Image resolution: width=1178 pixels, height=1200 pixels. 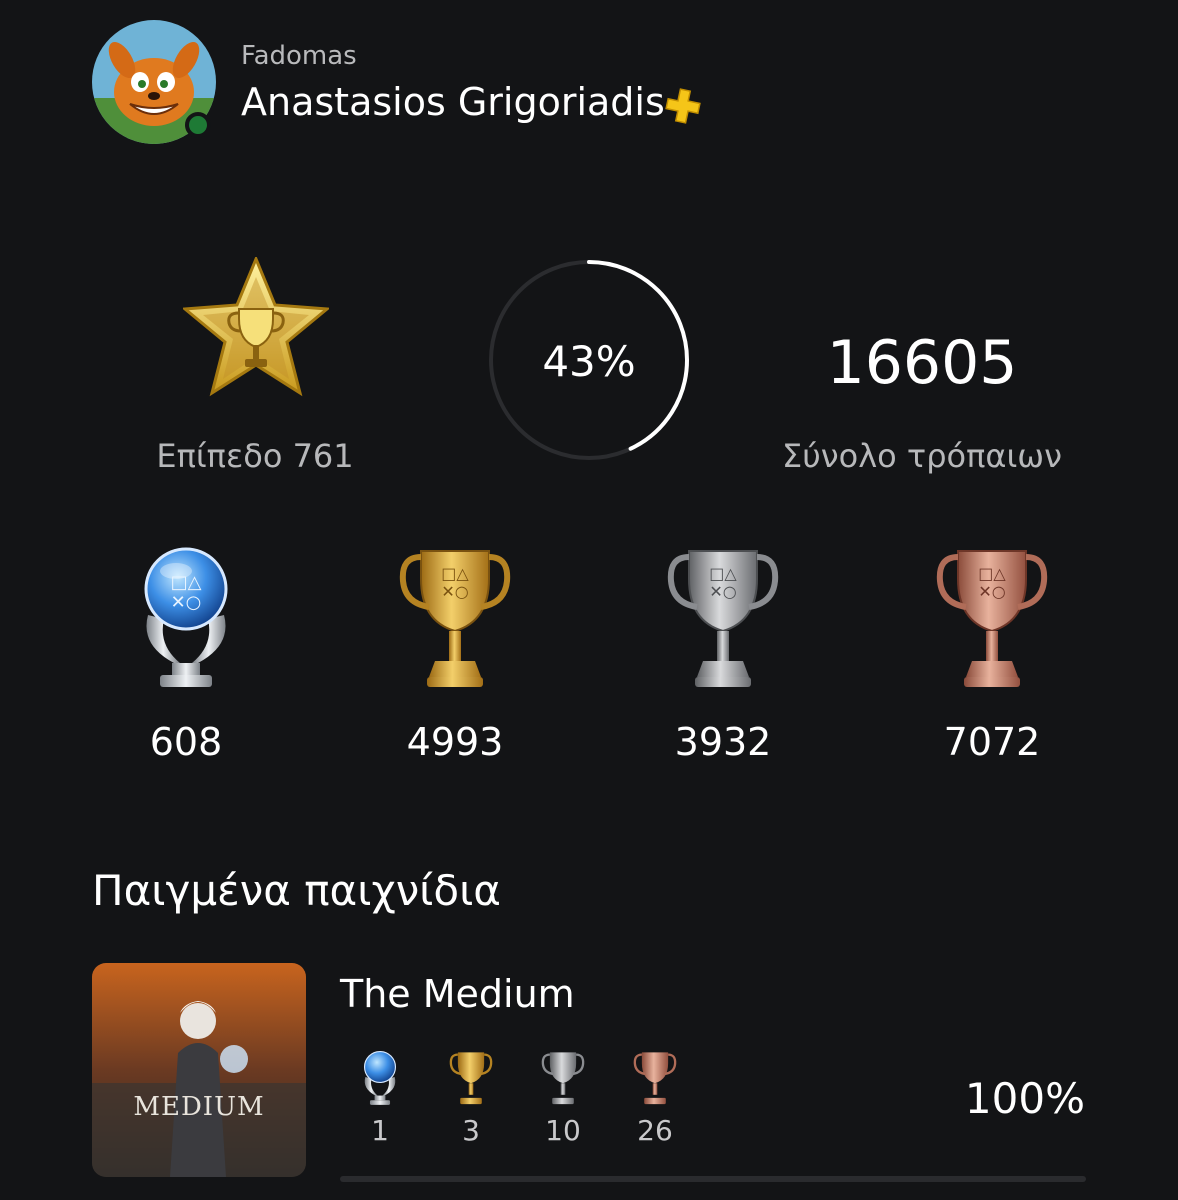 I want to click on game-progress-percent: 100%, so click(x=1024, y=1098).